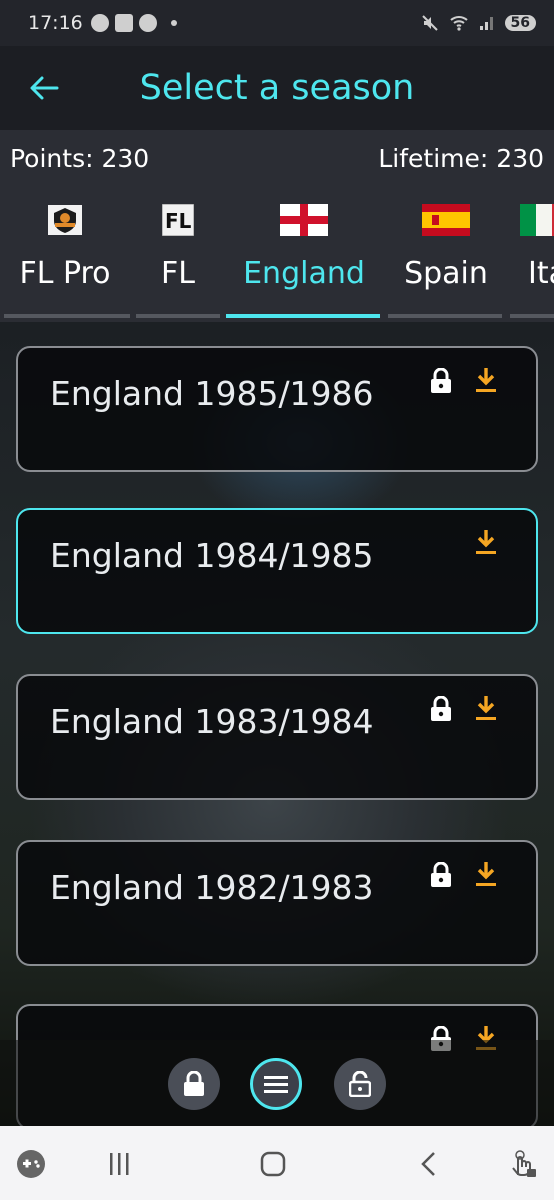 The width and height of the screenshot is (554, 1200). Describe the element at coordinates (486, 23) in the screenshot. I see `signal-icon` at that location.